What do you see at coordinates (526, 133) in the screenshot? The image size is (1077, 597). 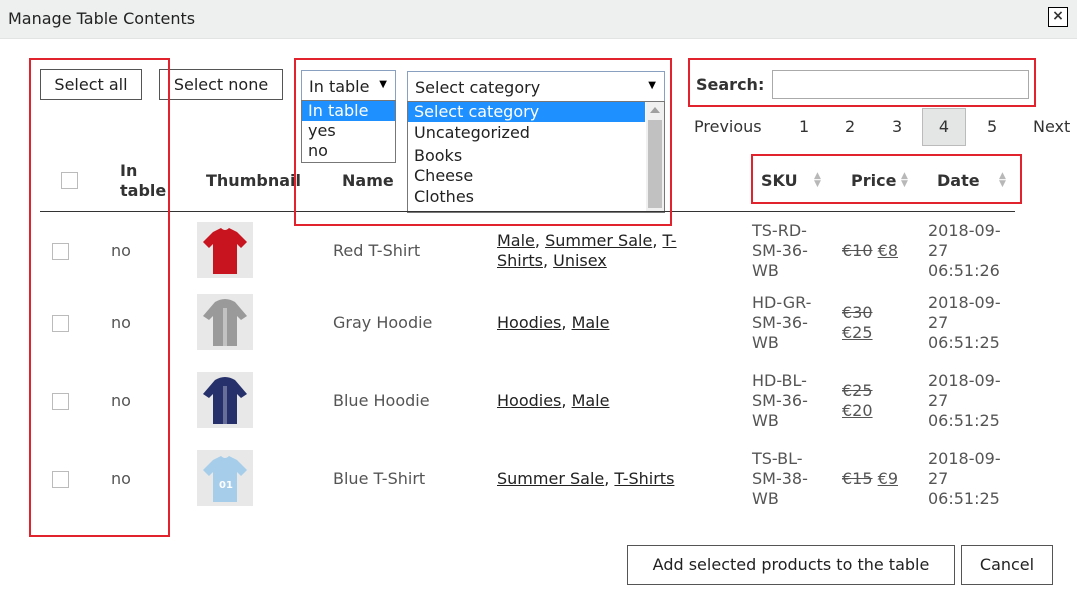 I see `category-option: Uncategorized` at bounding box center [526, 133].